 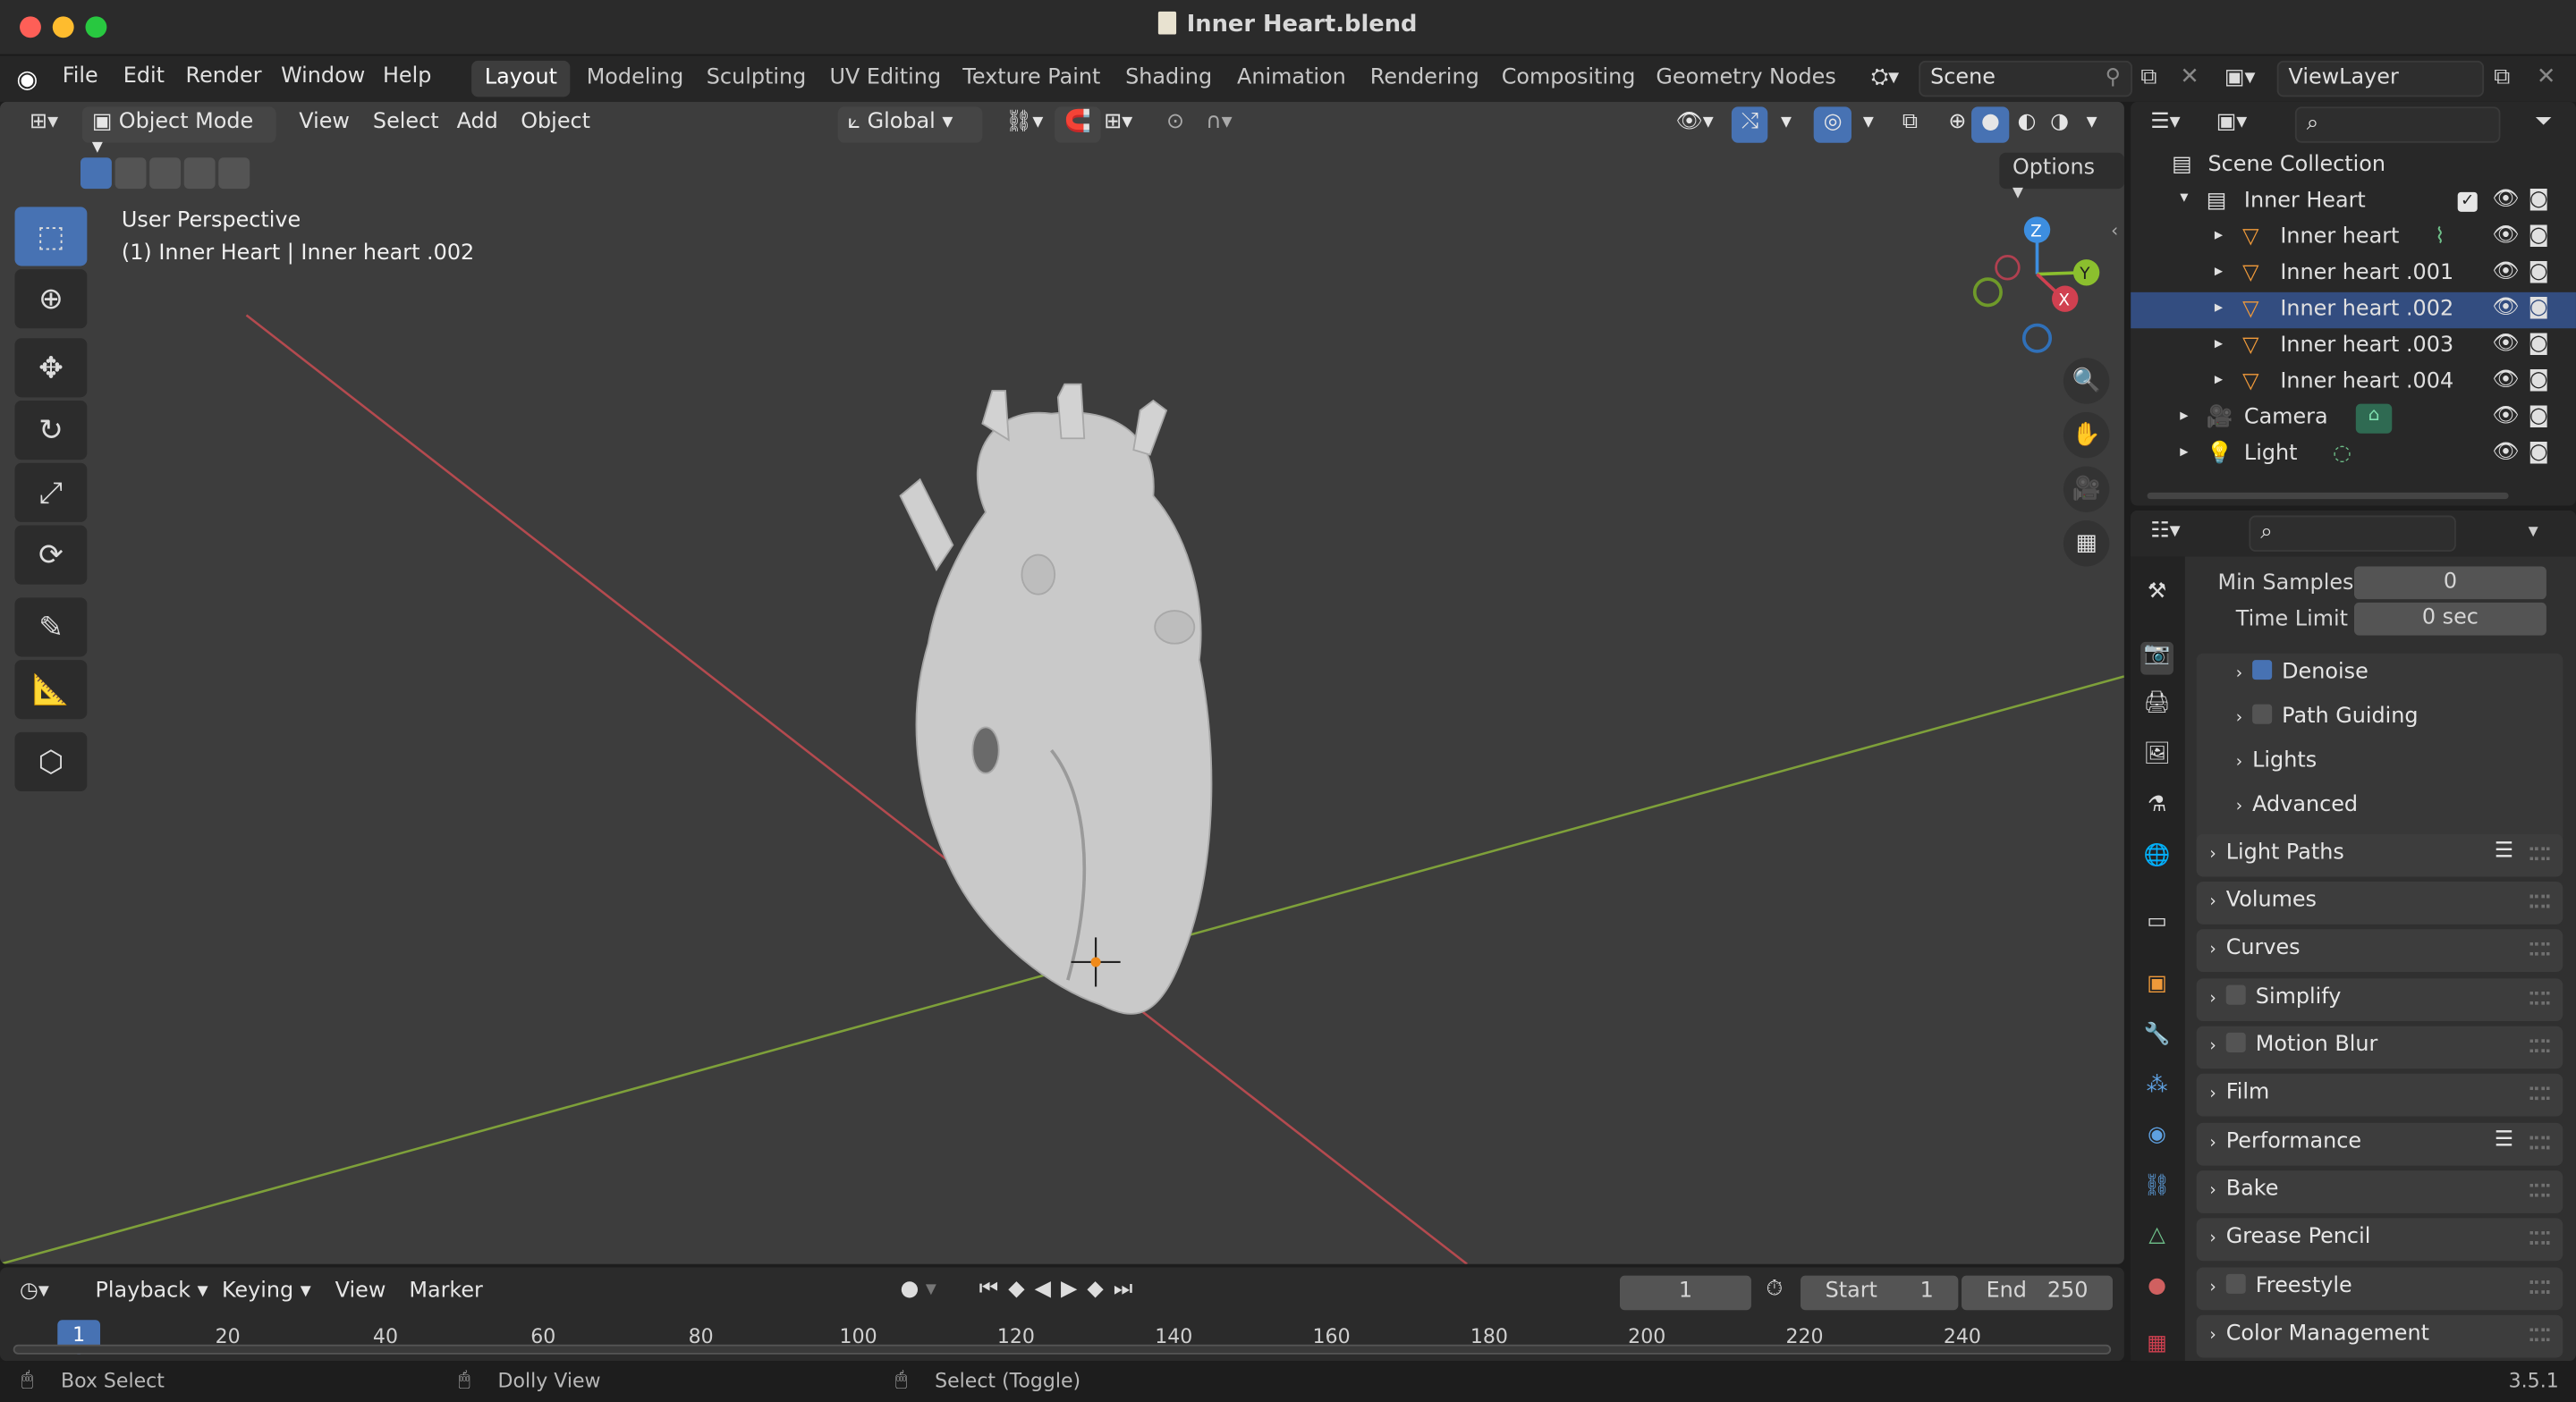 I want to click on panel-freestyle: › Freestyle, so click(x=2379, y=1289).